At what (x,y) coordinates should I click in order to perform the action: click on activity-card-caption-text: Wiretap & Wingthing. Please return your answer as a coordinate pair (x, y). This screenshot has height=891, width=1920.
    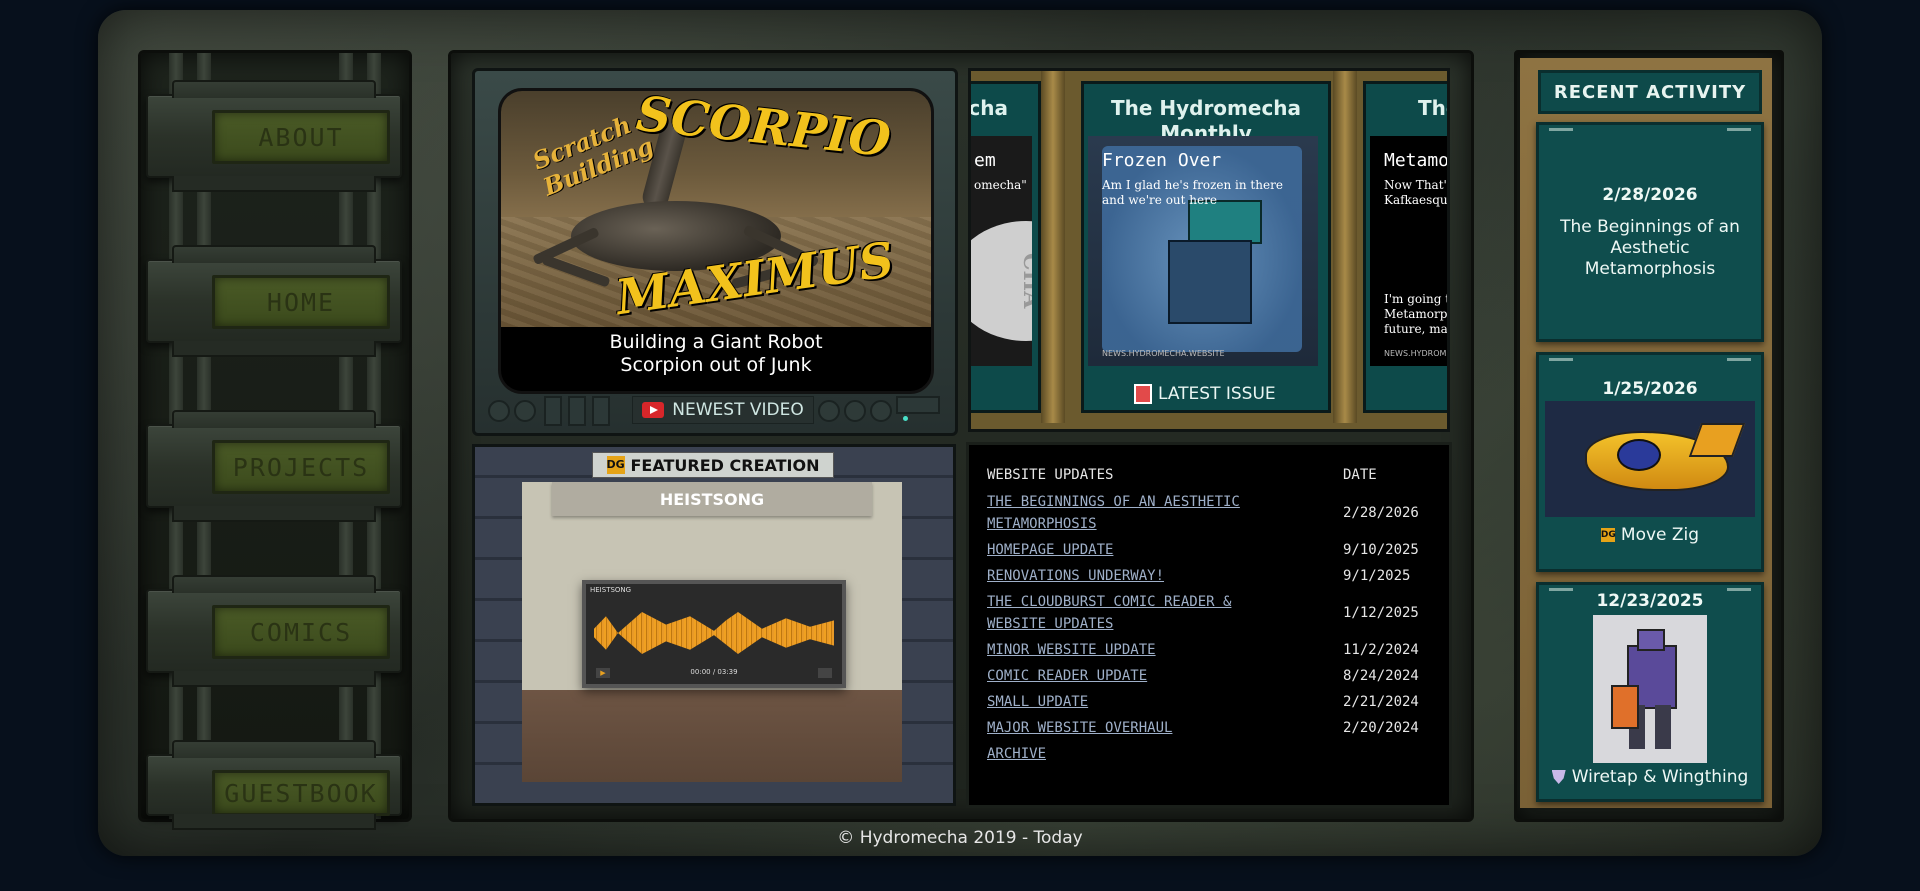
    Looking at the image, I should click on (1660, 777).